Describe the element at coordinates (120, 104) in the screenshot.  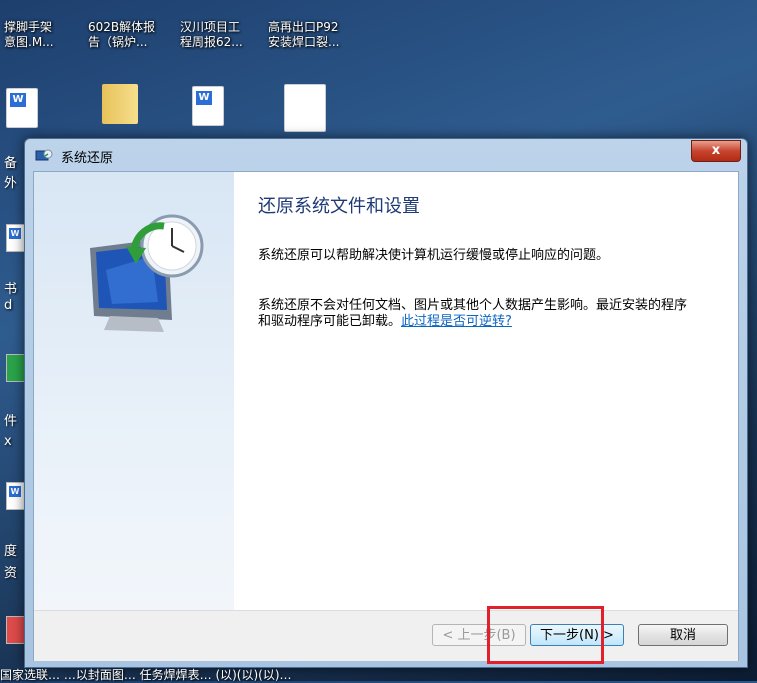
I see `folder-icon` at that location.